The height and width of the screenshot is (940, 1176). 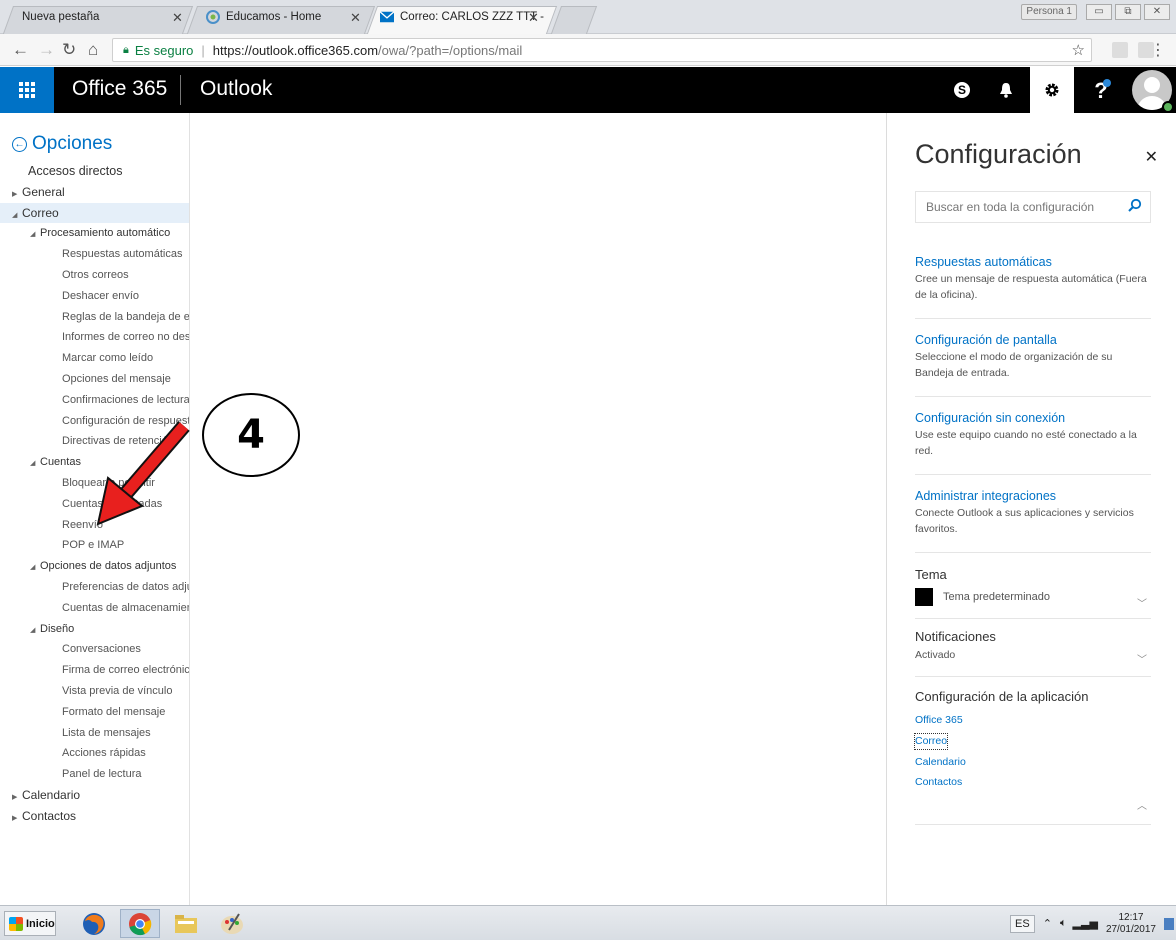 What do you see at coordinates (1063, 923) in the screenshot?
I see `volume-icon: 🔈︎` at bounding box center [1063, 923].